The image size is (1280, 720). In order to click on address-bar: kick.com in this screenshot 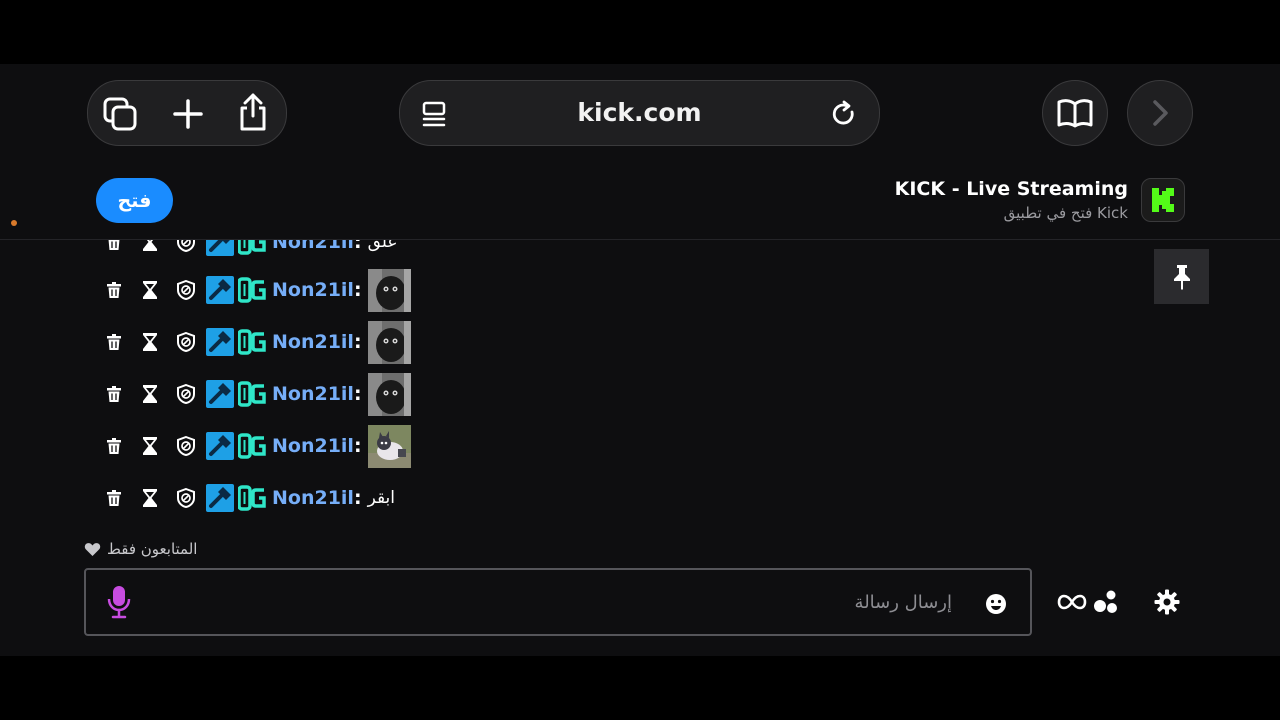, I will do `click(639, 113)`.